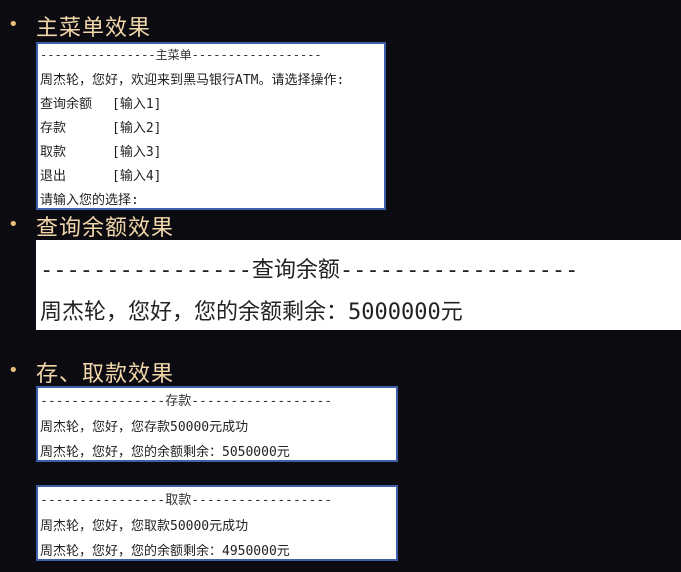  I want to click on balance-header: ----------------查询余额------------------, so click(309, 270).